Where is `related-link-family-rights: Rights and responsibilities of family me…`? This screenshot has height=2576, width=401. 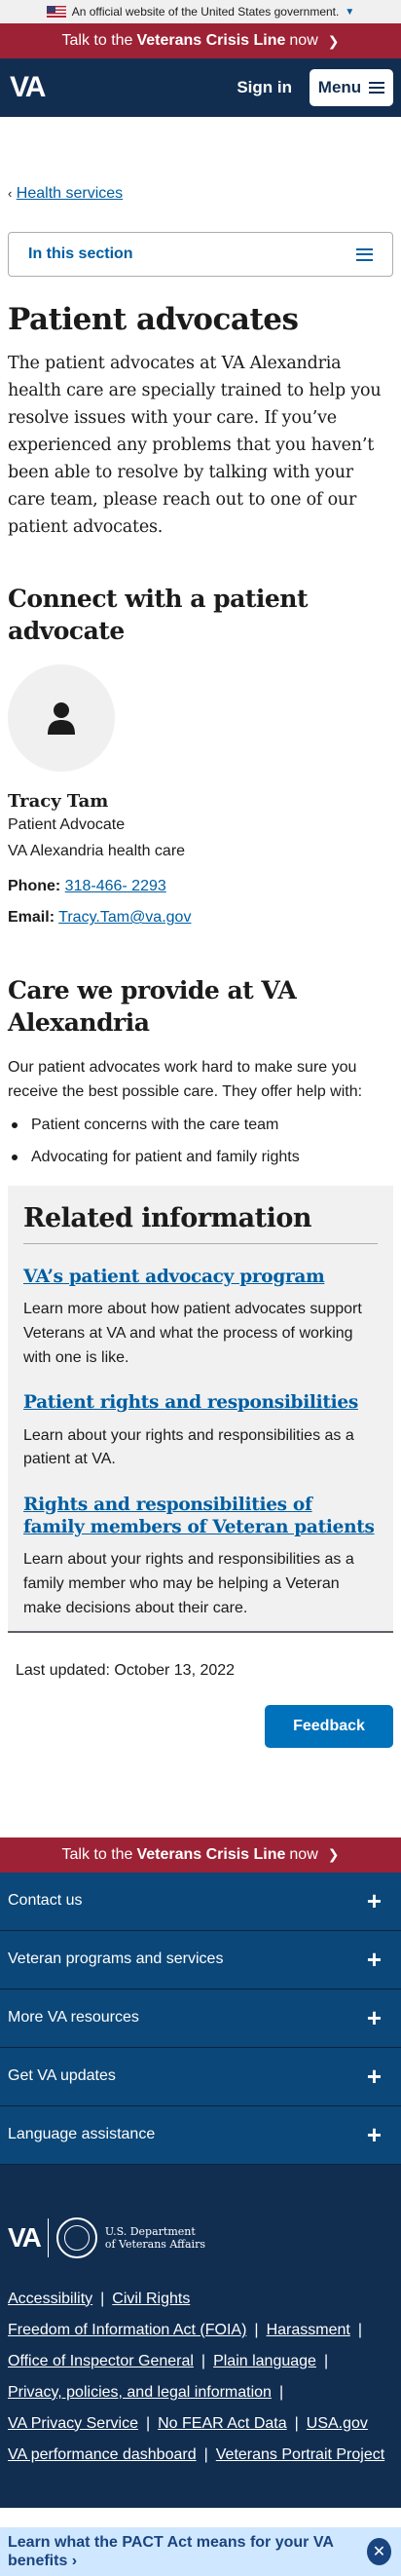 related-link-family-rights: Rights and responsibilities of family me… is located at coordinates (200, 1516).